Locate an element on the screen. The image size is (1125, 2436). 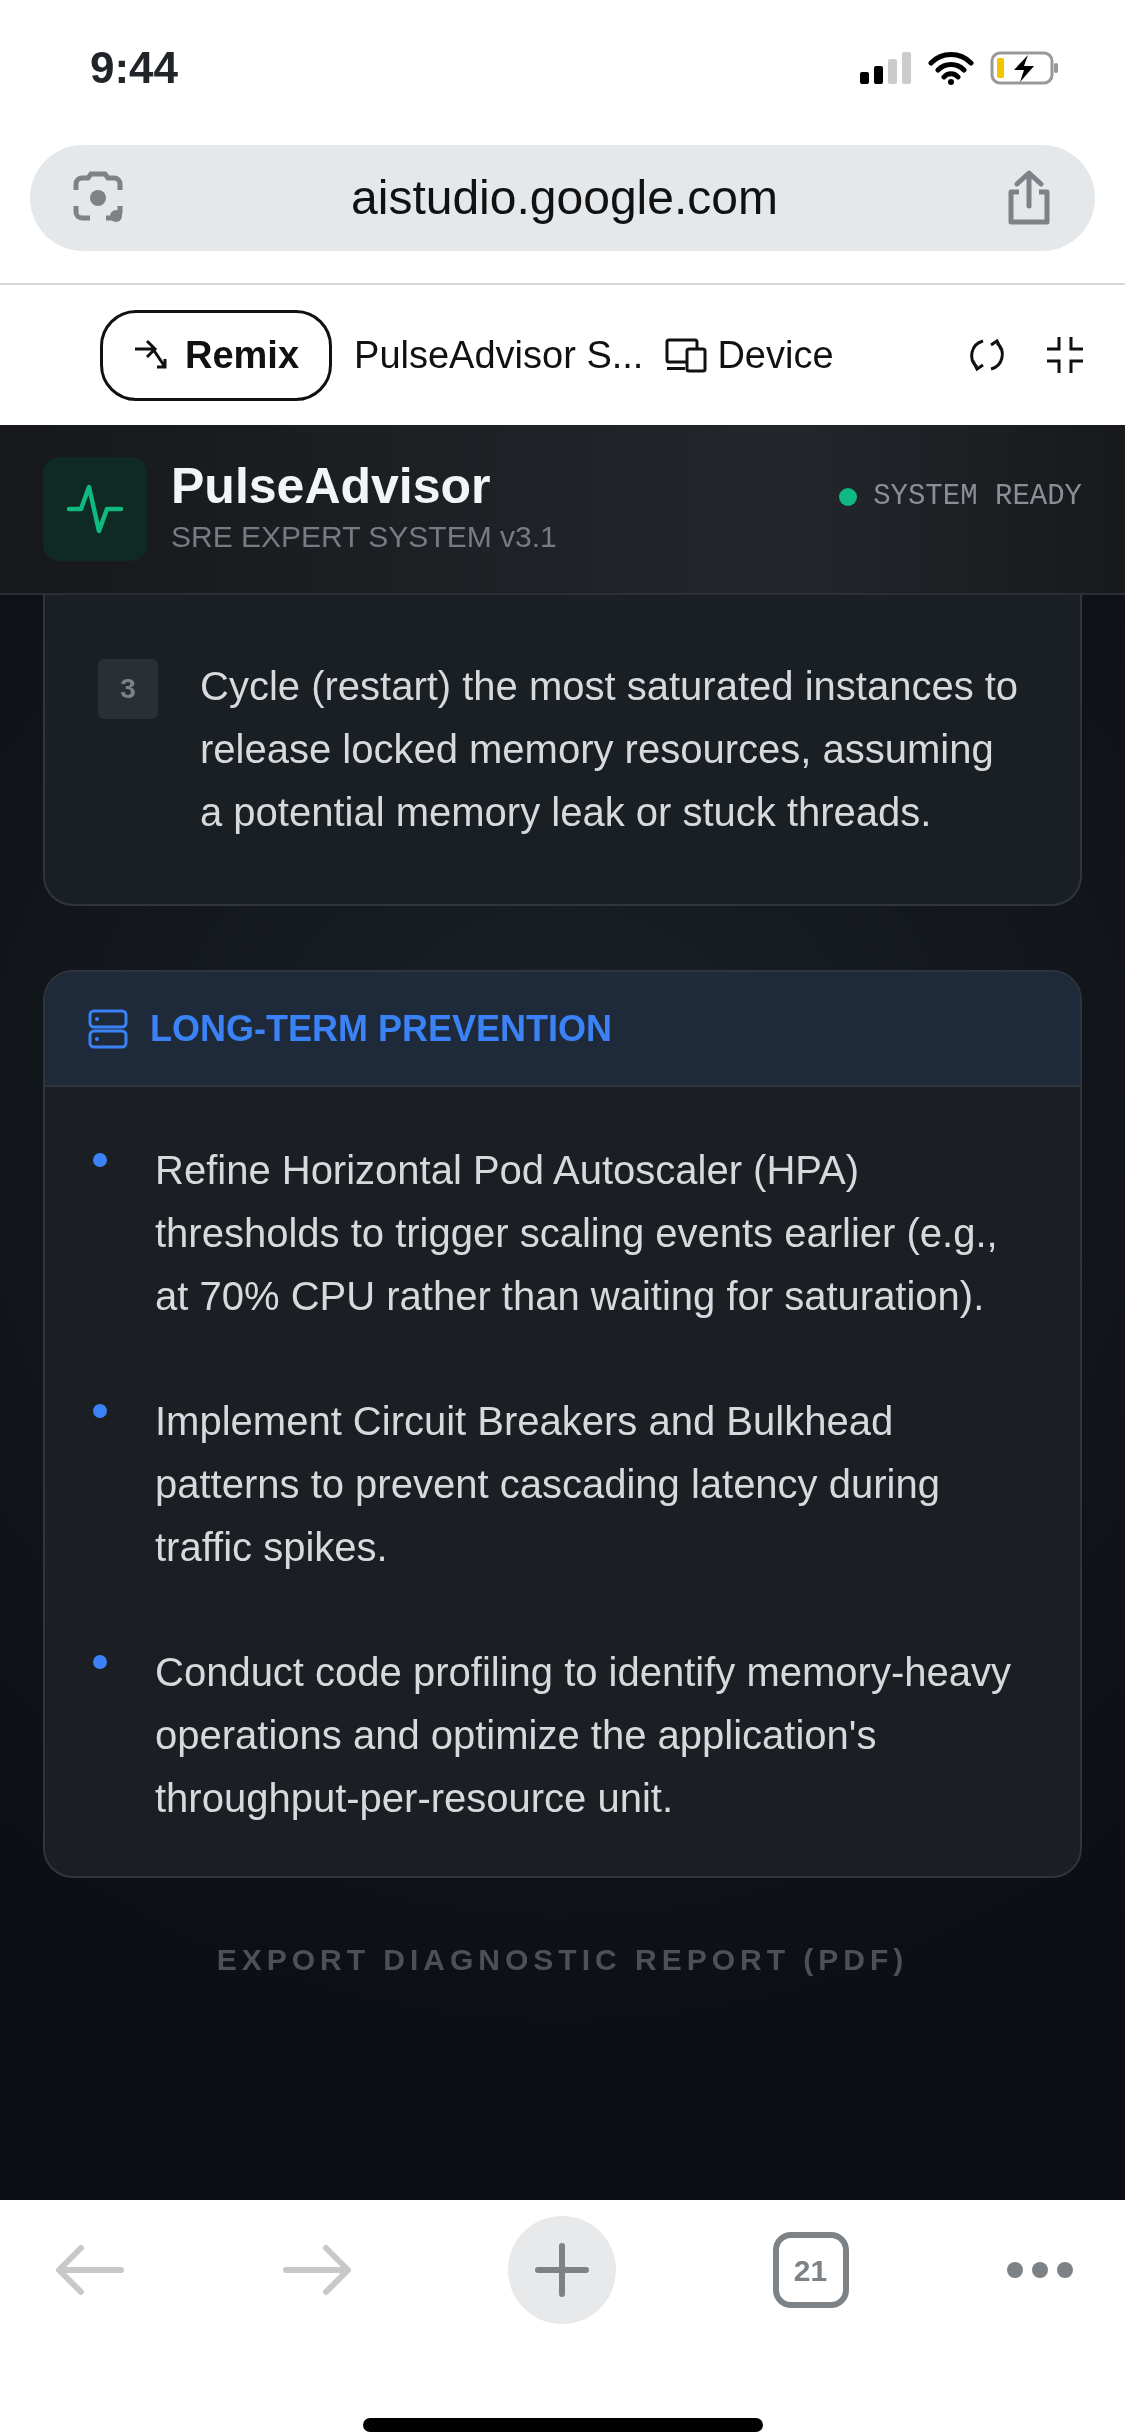
app-name: PulseAdvisor is located at coordinates (331, 486).